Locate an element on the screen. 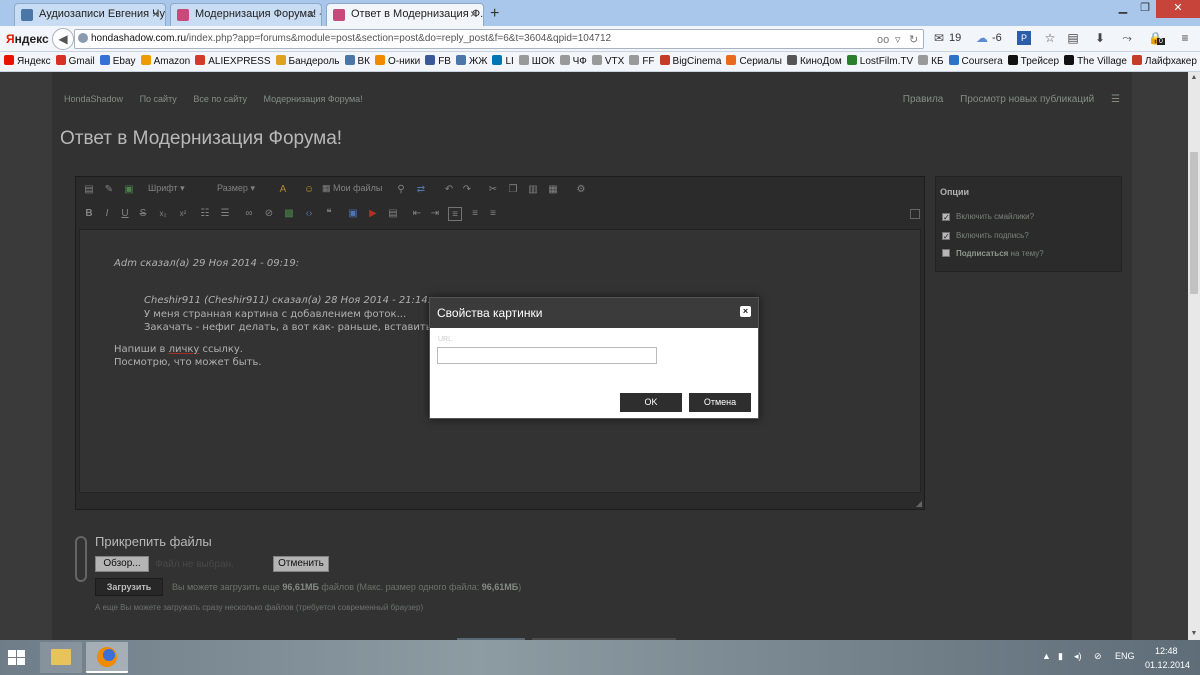  bookmark-item: Ebay is located at coordinates (117, 61).